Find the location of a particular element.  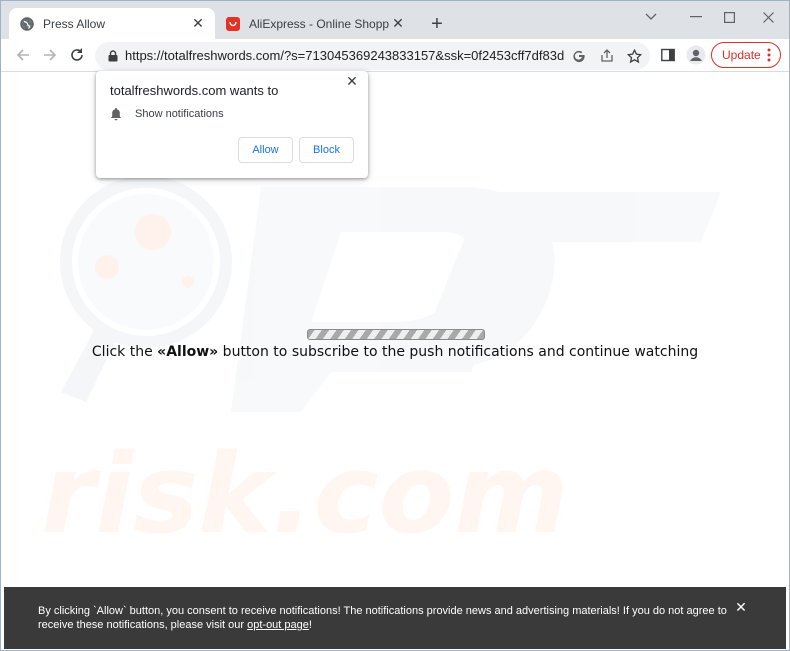

block-button: Block is located at coordinates (326, 150).